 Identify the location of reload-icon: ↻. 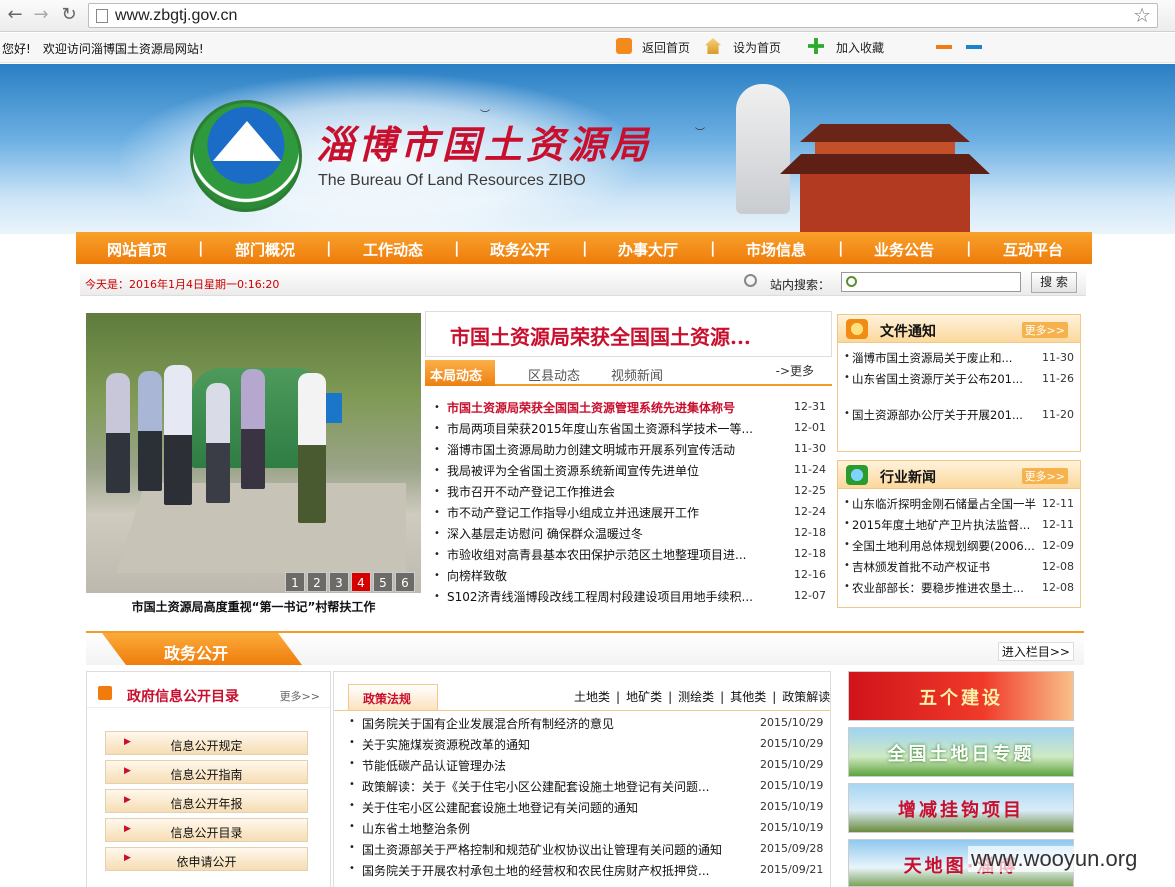
(69, 15).